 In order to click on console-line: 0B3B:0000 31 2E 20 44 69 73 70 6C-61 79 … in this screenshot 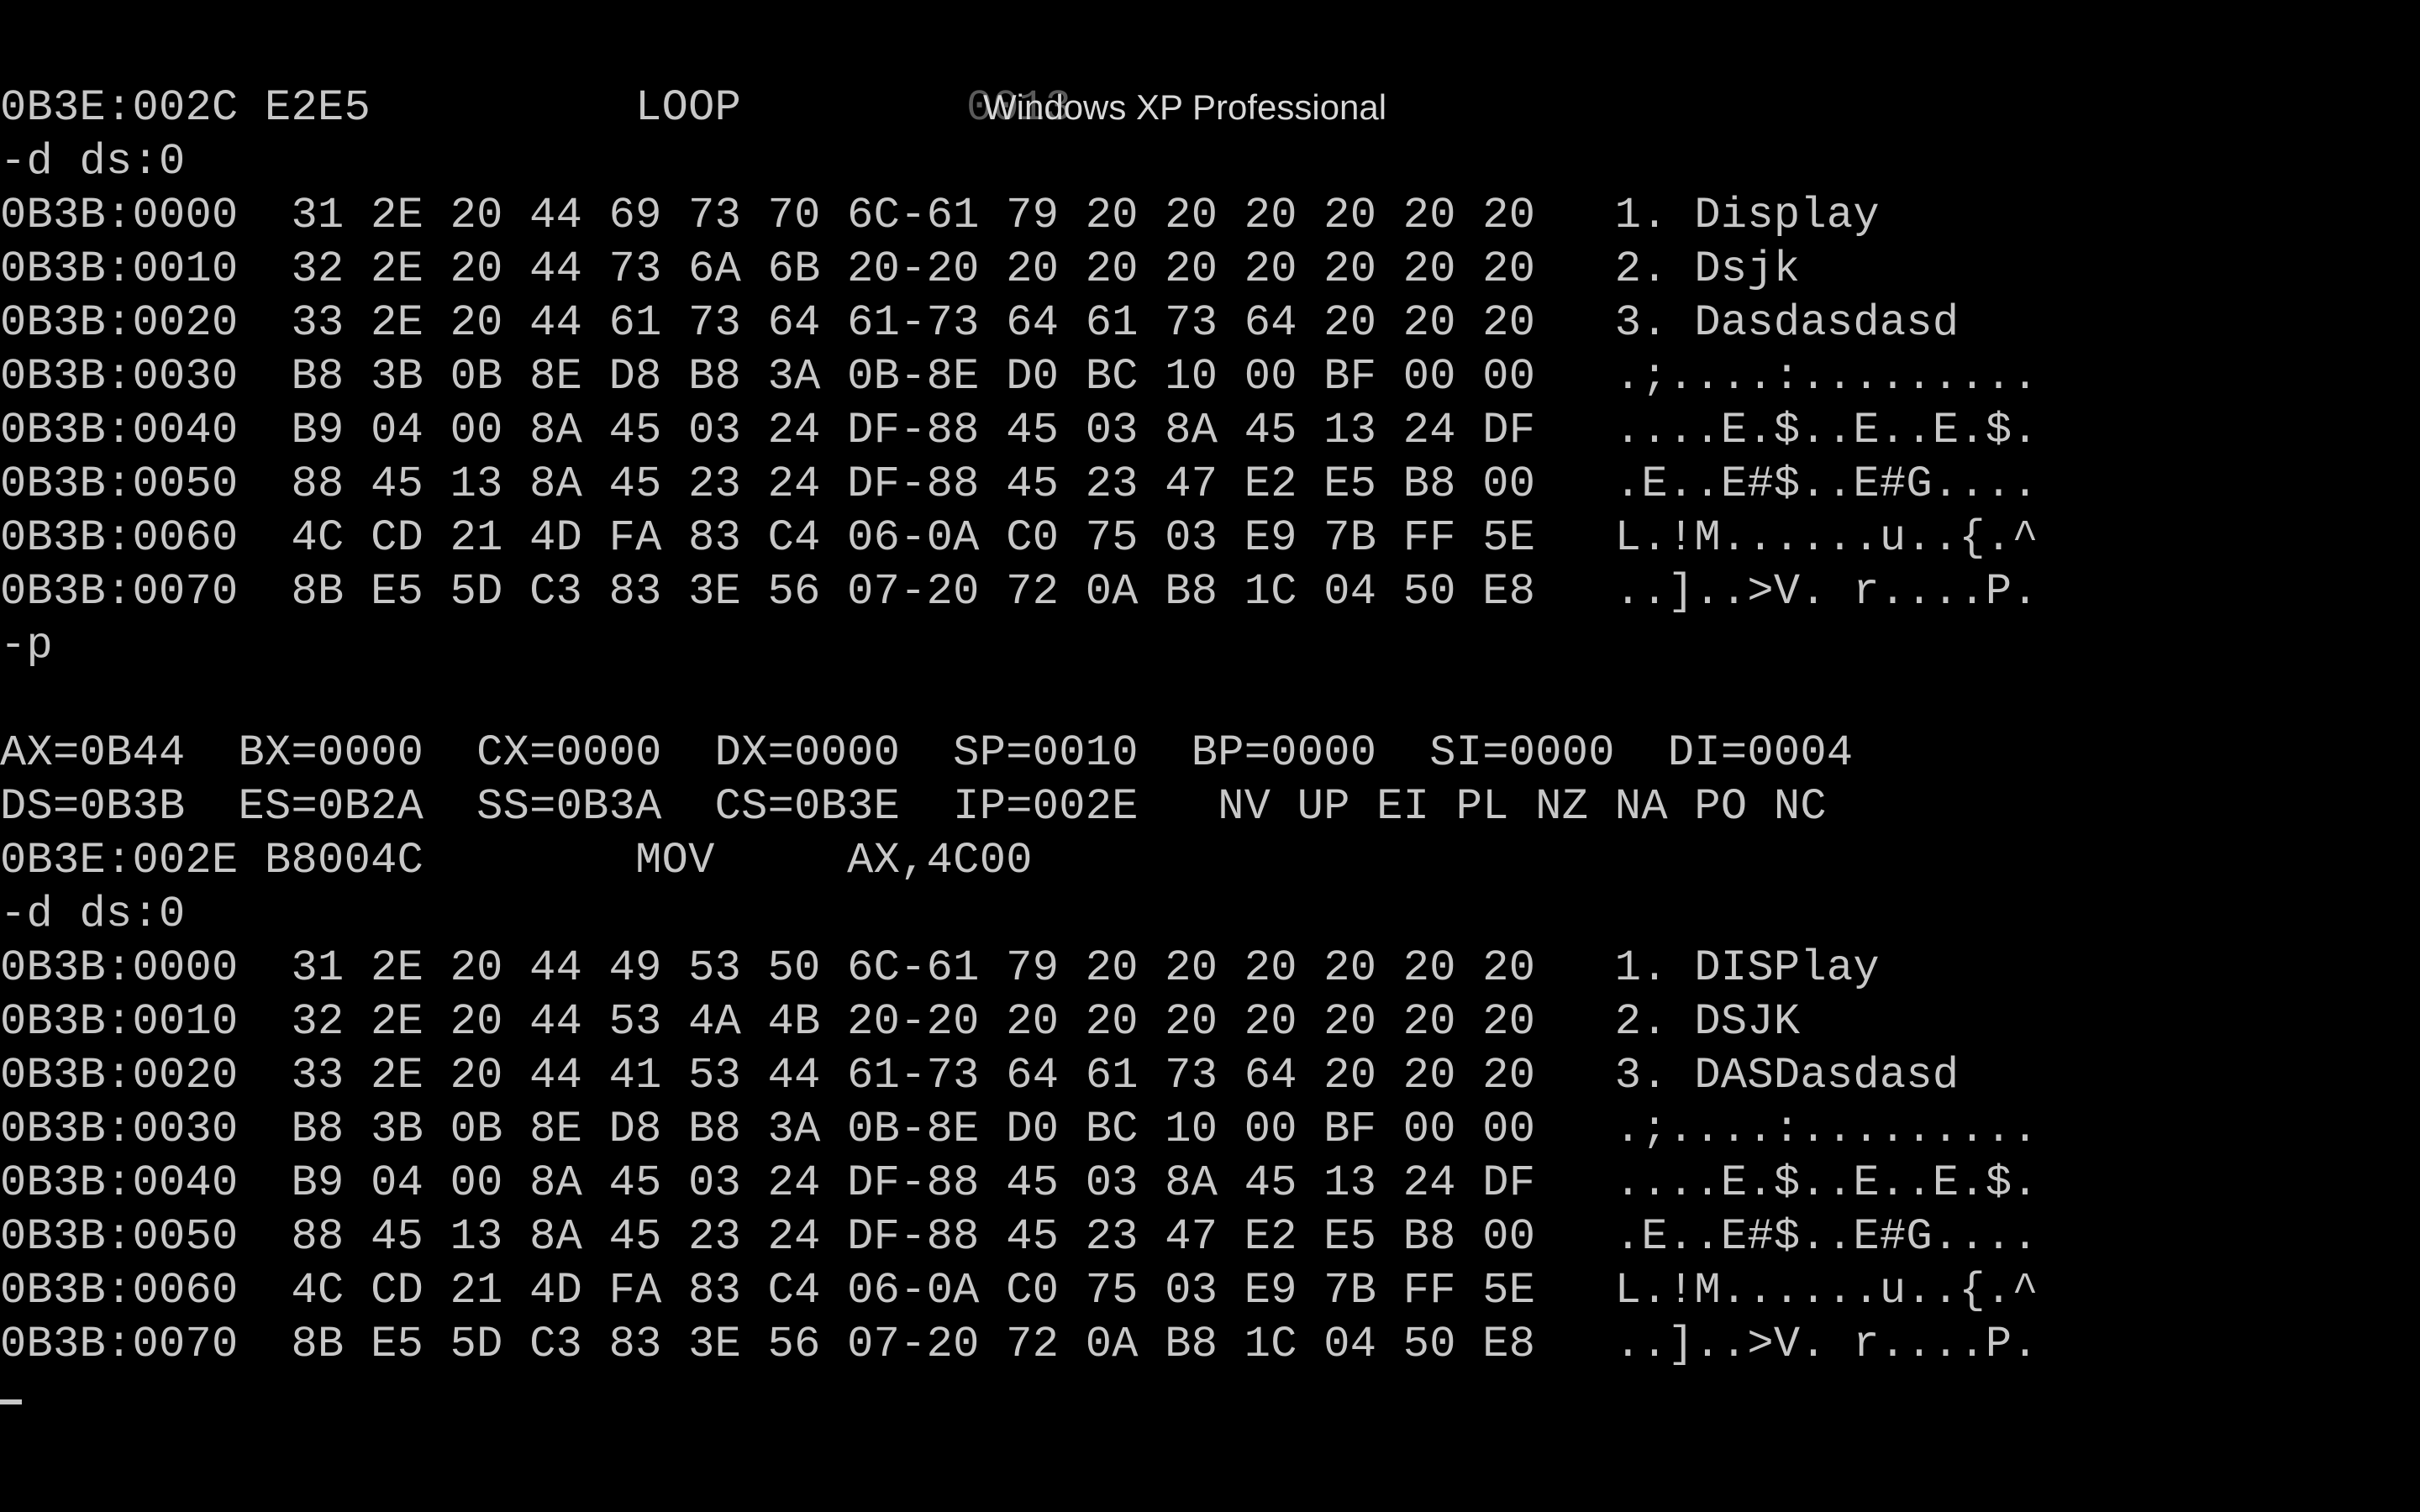, I will do `click(940, 215)`.